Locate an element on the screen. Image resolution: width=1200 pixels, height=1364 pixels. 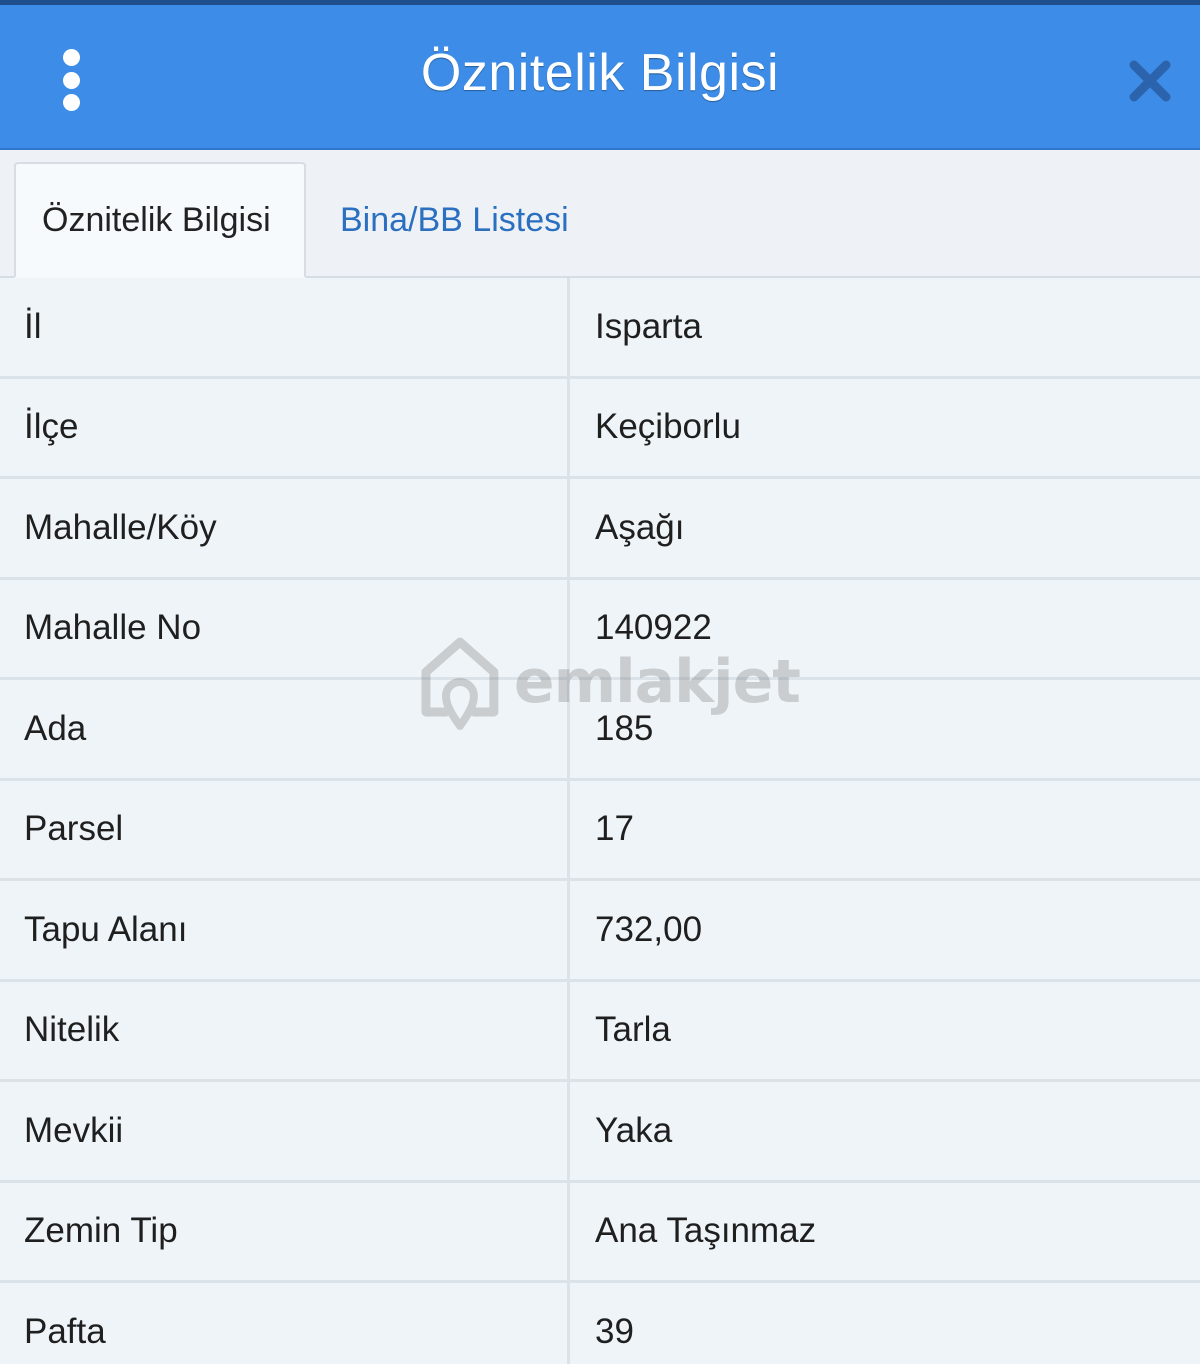
row-key: Pafta is located at coordinates (285, 1323).